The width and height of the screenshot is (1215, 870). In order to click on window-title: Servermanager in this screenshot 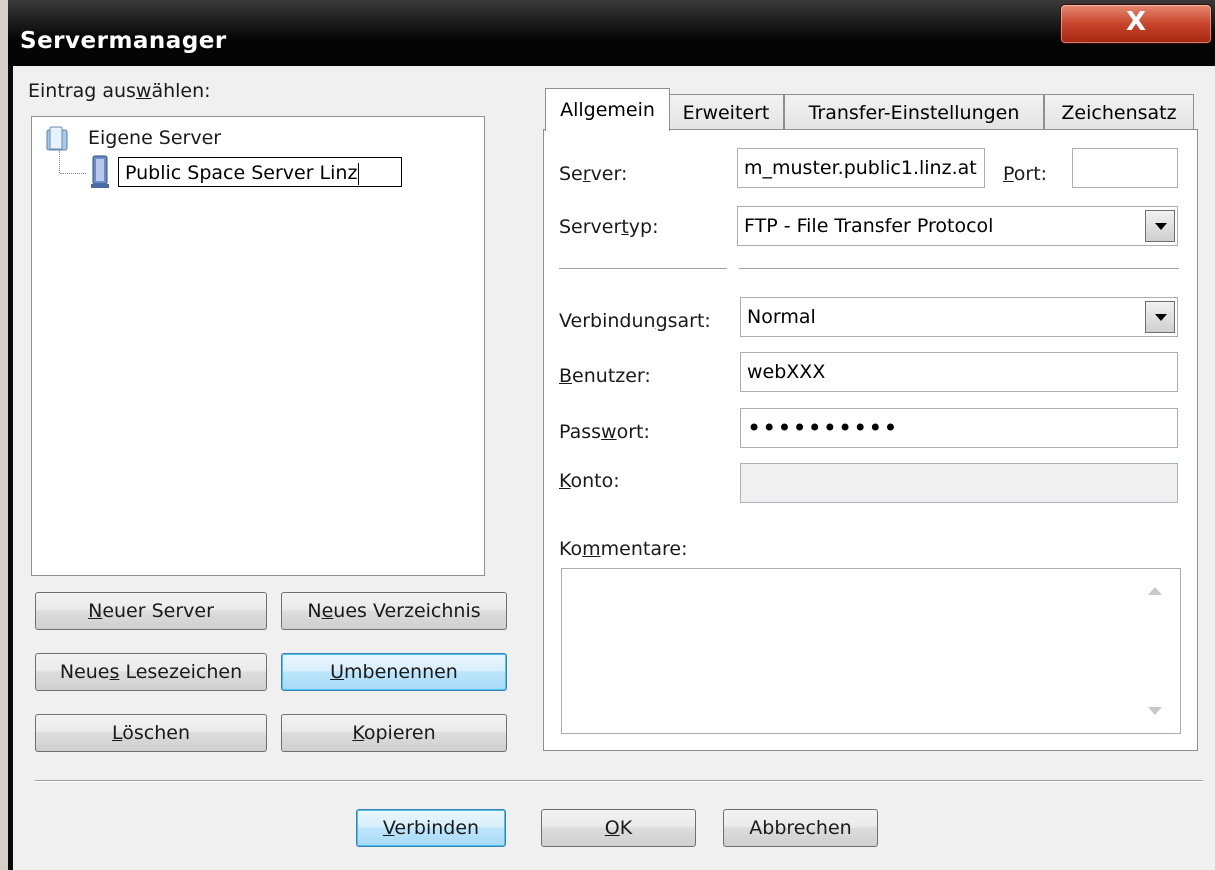, I will do `click(123, 41)`.